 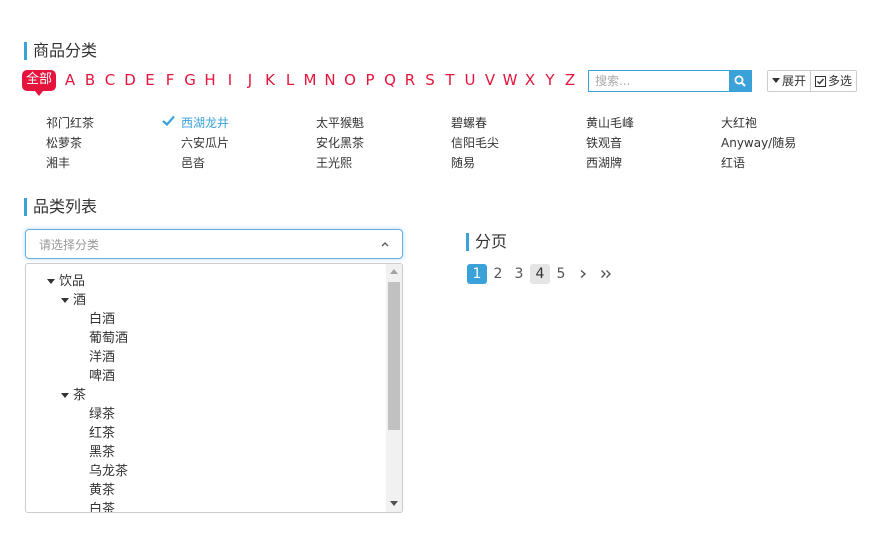 What do you see at coordinates (206, 300) in the screenshot?
I see `tree-node-group: 酒` at bounding box center [206, 300].